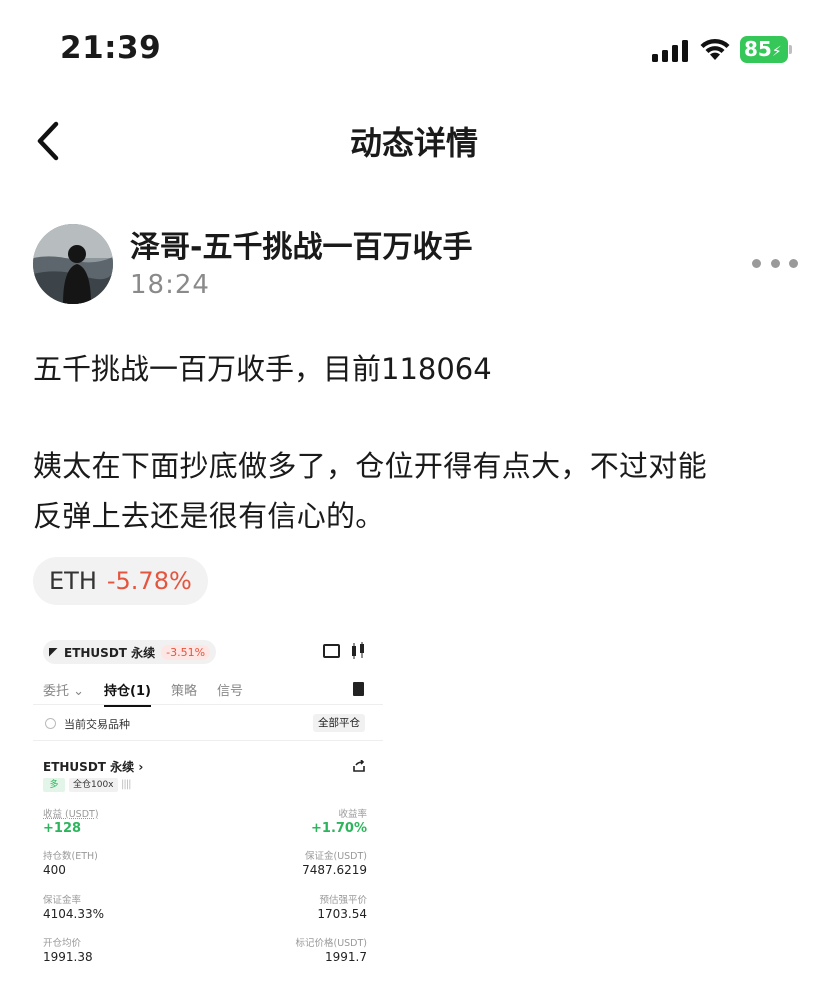  I want to click on embed-position-title: ETHUSDT 永续 ›, so click(93, 767).